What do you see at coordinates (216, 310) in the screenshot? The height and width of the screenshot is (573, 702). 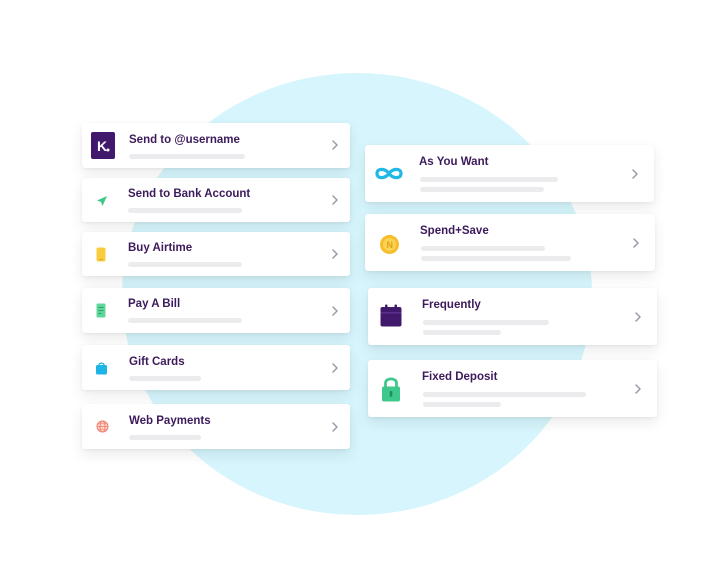 I see `pay-a-bill-item: Pay A Bill` at bounding box center [216, 310].